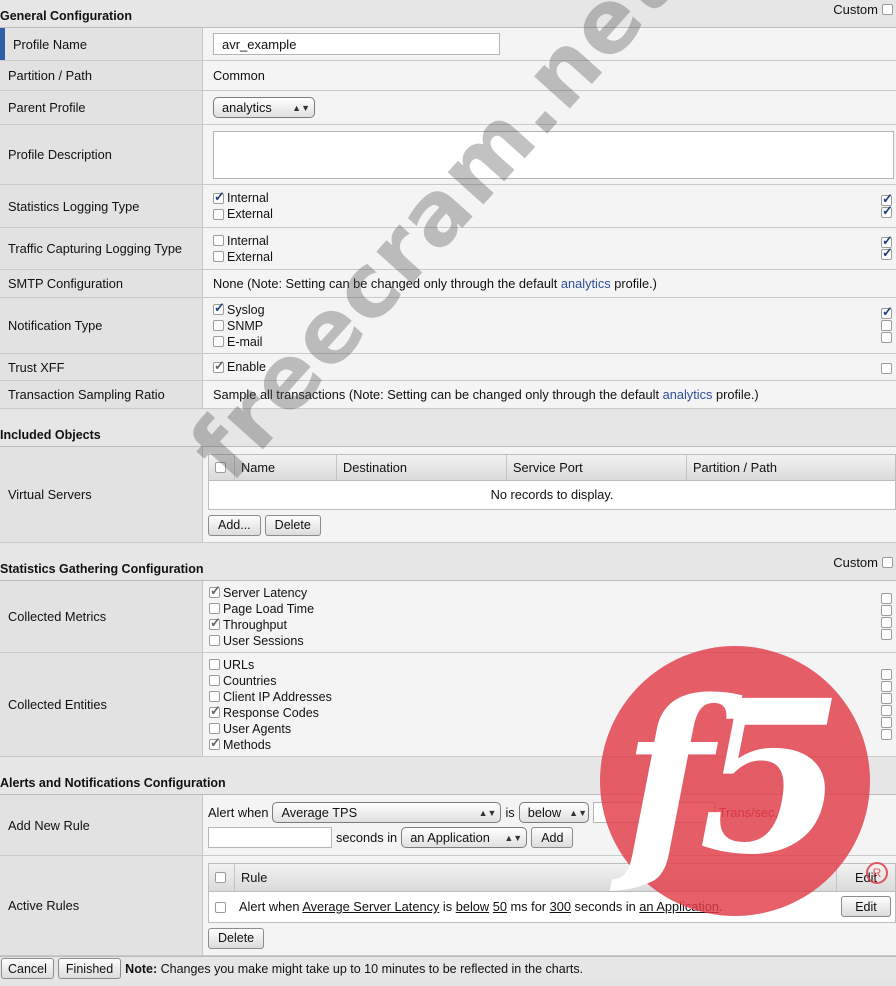 This screenshot has width=896, height=986. What do you see at coordinates (243, 240) in the screenshot?
I see `traffic-internal-option: Internal` at bounding box center [243, 240].